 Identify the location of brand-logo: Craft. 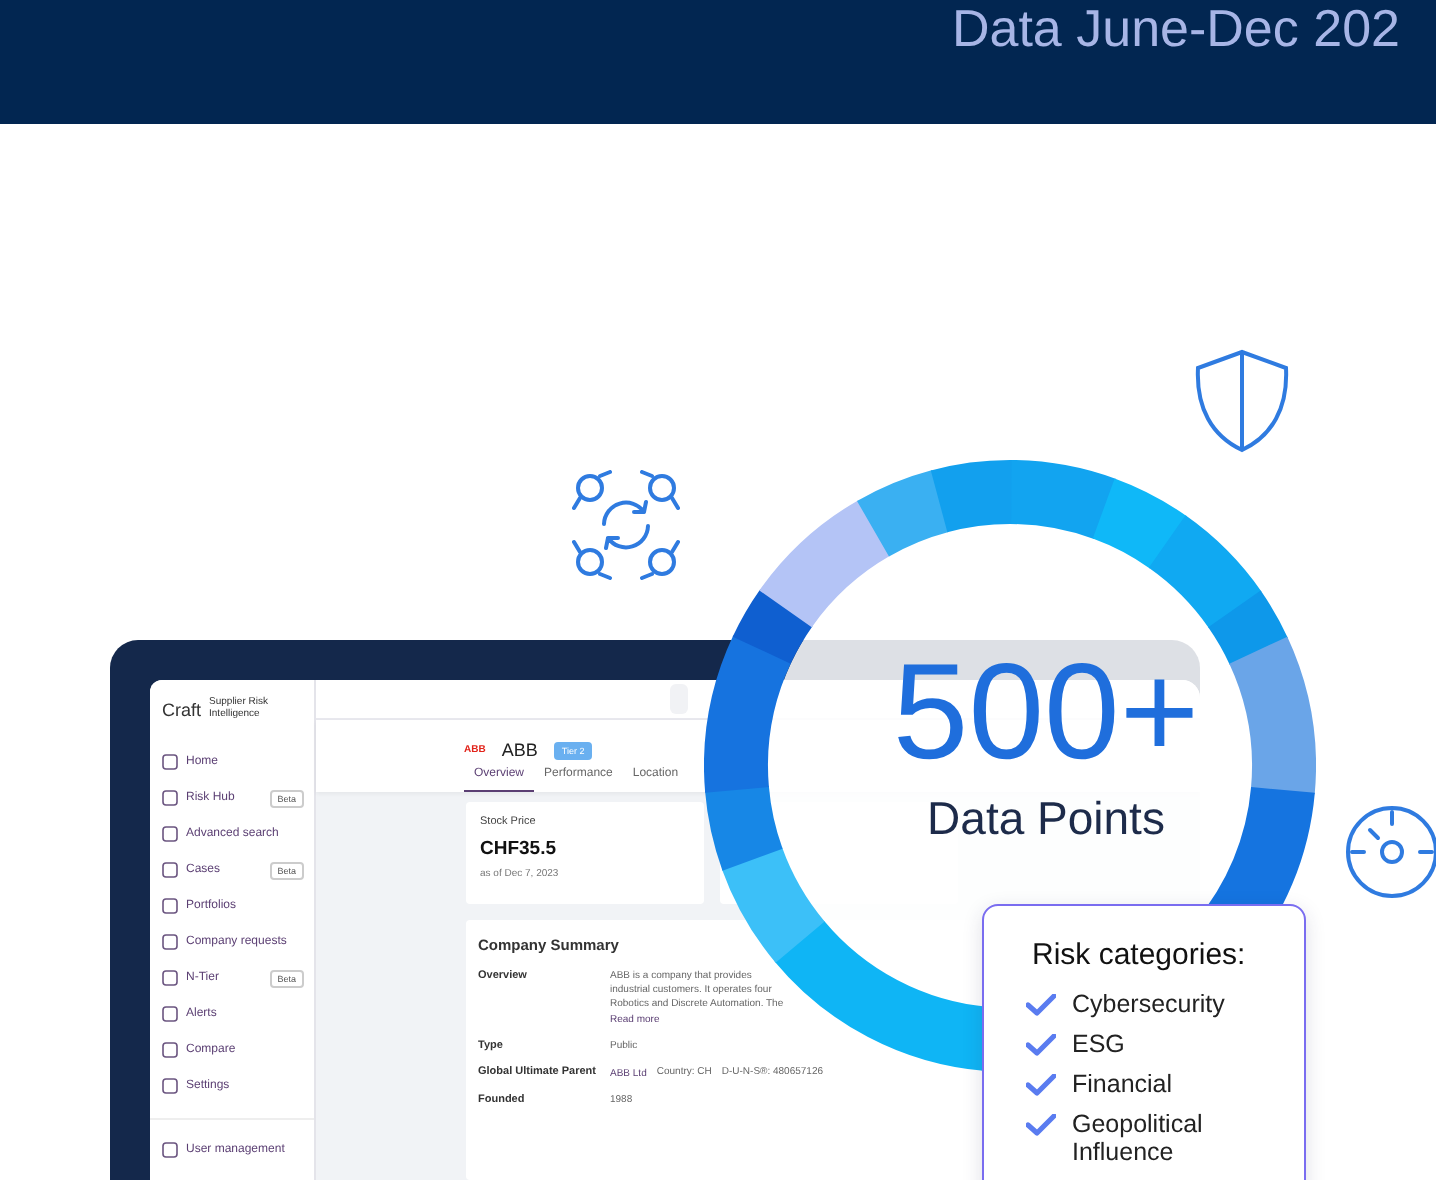
(182, 710).